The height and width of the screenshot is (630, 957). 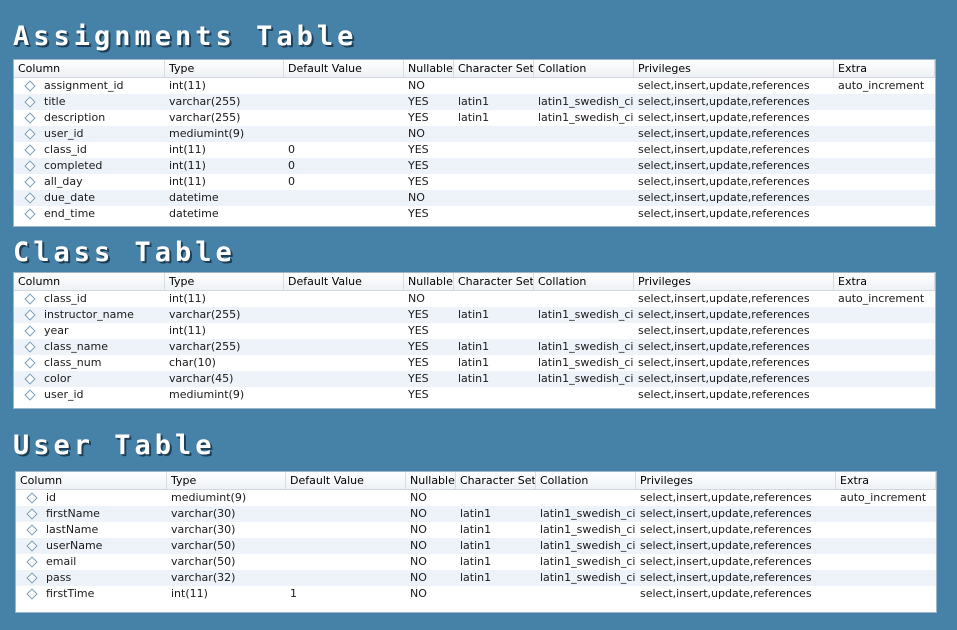 I want to click on cell-column: class_id, so click(x=89, y=150).